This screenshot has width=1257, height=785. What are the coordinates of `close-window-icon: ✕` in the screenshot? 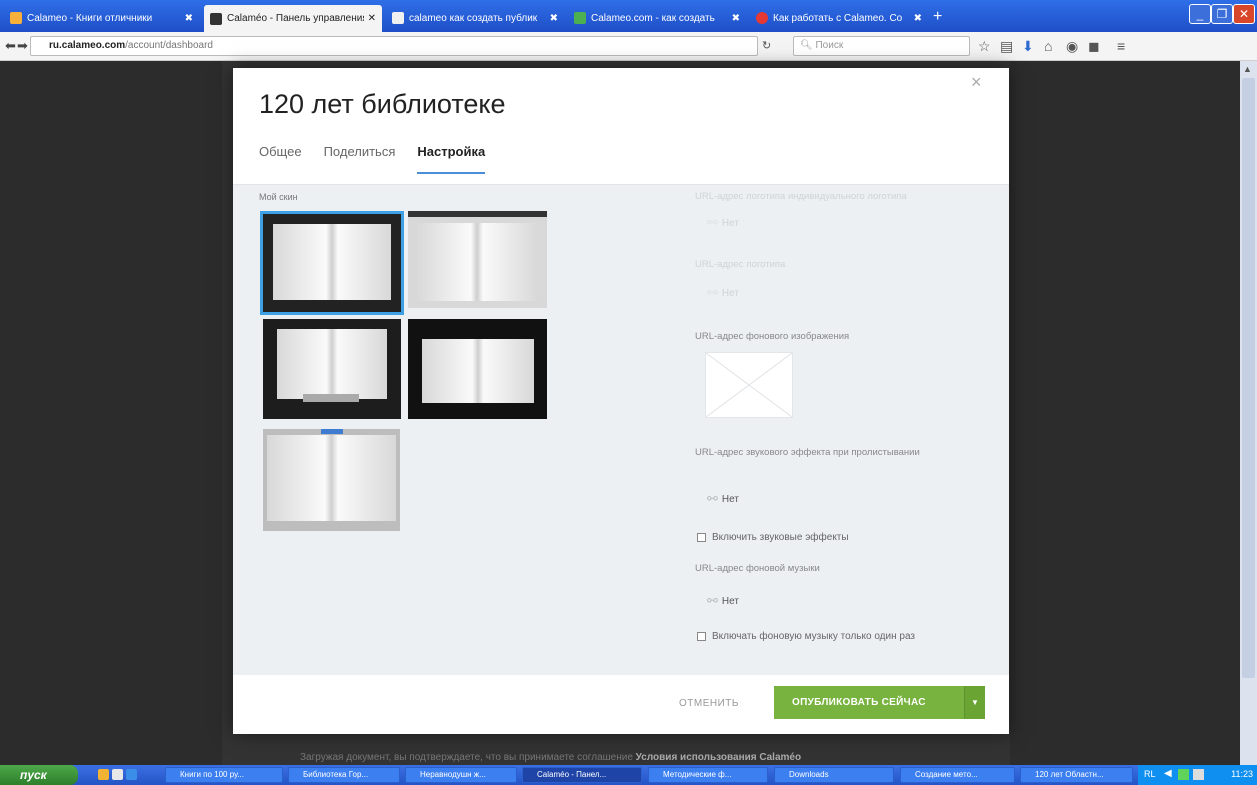 It's located at (1244, 14).